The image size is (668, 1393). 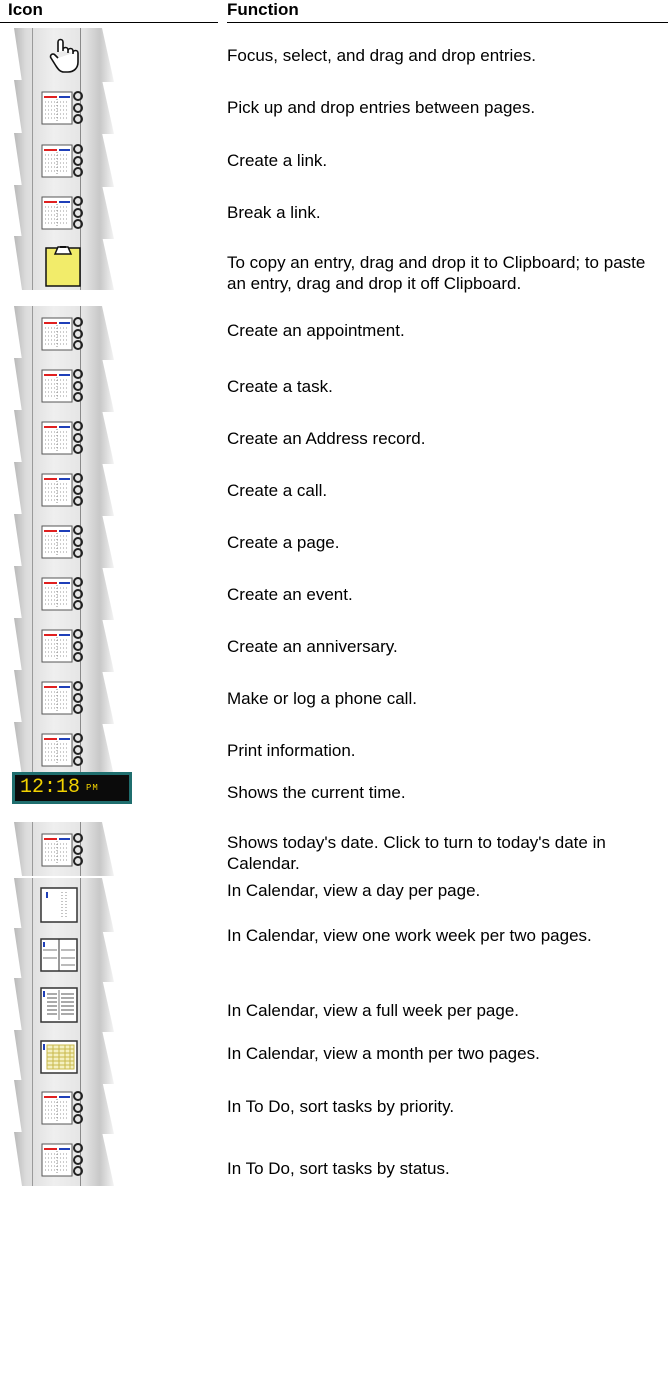 What do you see at coordinates (354, 890) in the screenshot?
I see `function-description: In Calendar, view a day per page.` at bounding box center [354, 890].